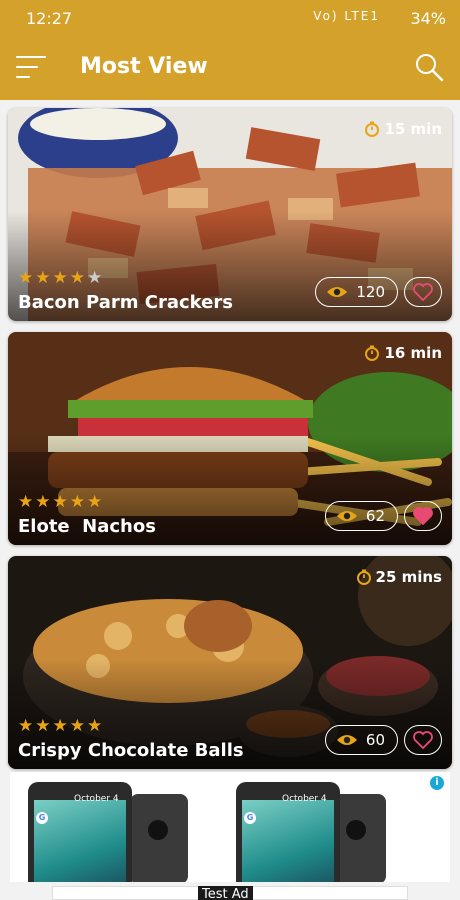  What do you see at coordinates (437, 783) in the screenshot?
I see `info-icon: i` at bounding box center [437, 783].